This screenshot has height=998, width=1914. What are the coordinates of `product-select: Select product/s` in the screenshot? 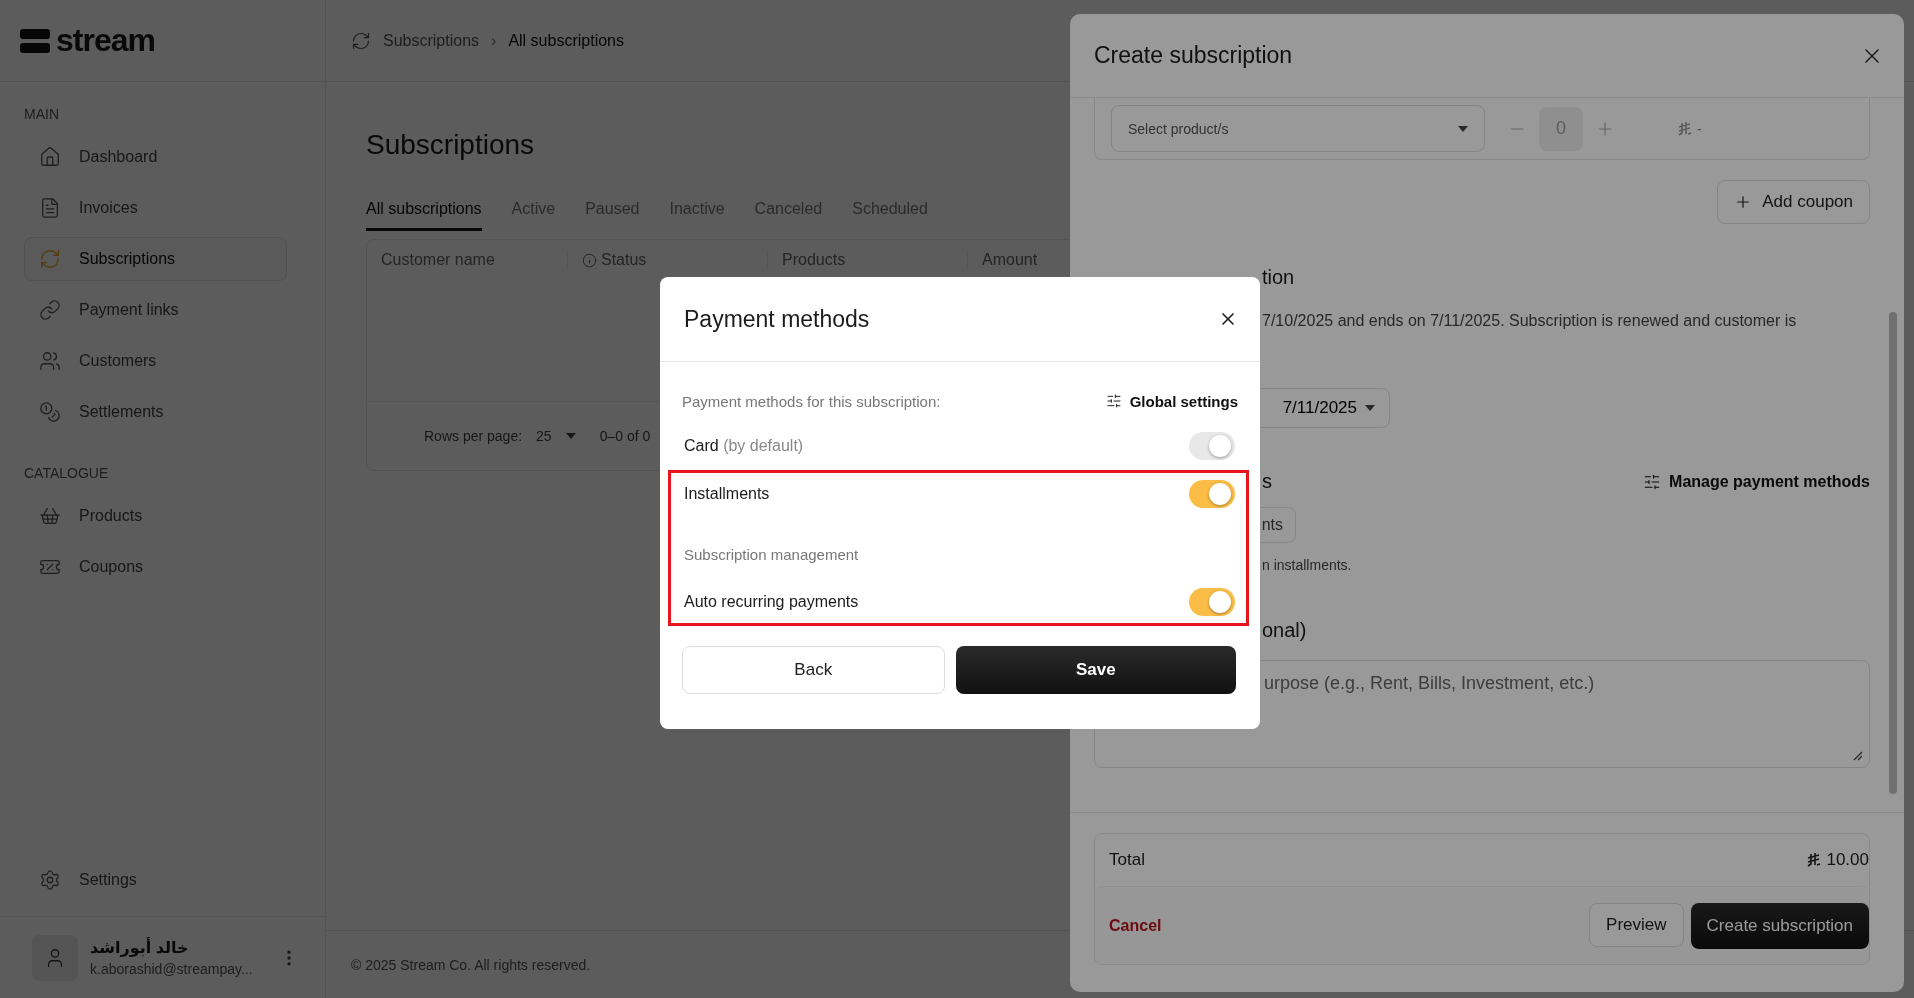 It's located at (1298, 128).